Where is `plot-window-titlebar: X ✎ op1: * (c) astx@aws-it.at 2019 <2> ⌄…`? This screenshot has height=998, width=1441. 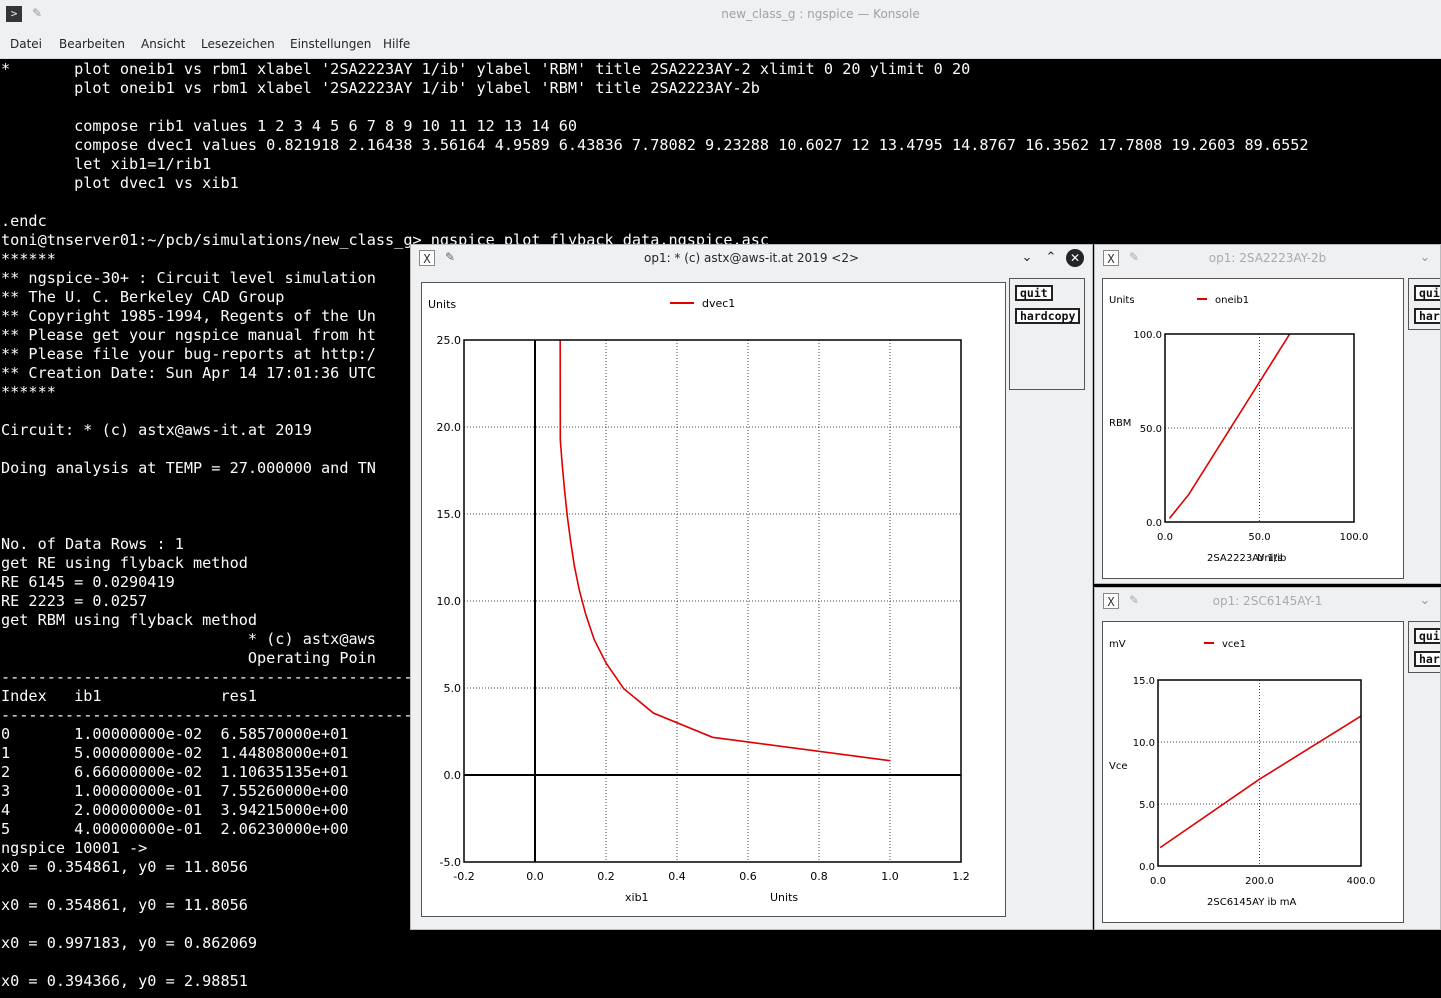 plot-window-titlebar: X ✎ op1: * (c) astx@aws-it.at 2019 <2> ⌄… is located at coordinates (751, 259).